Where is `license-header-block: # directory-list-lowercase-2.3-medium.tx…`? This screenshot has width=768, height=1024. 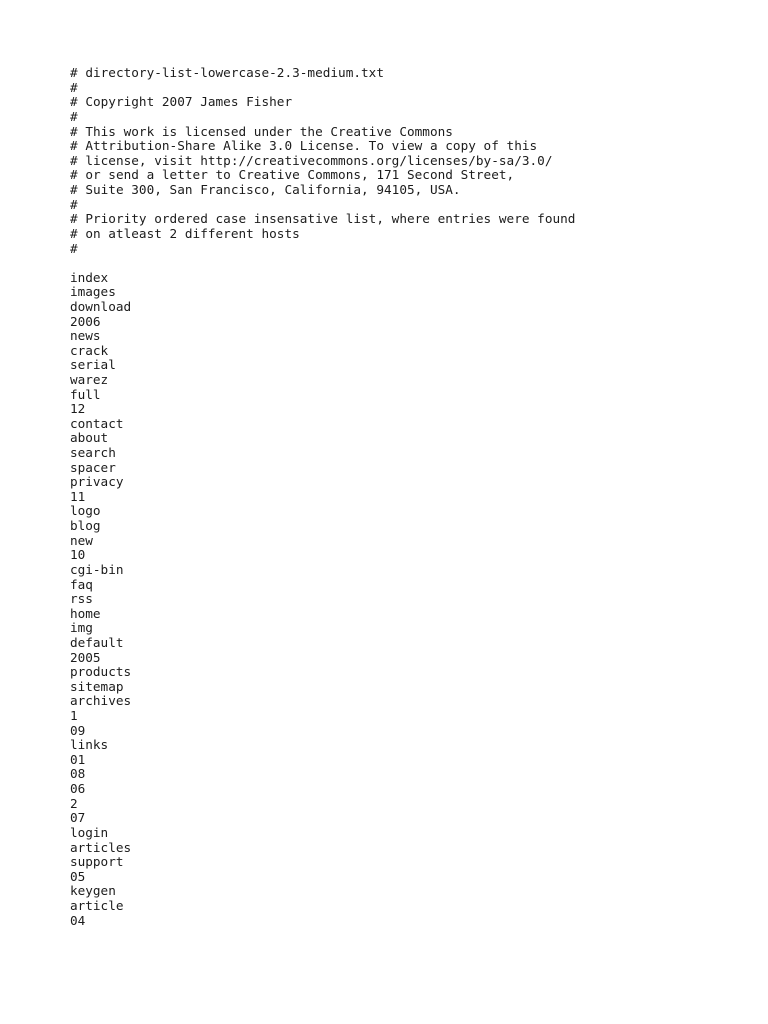
license-header-block: # directory-list-lowercase-2.3-medium.tx… is located at coordinates (323, 160).